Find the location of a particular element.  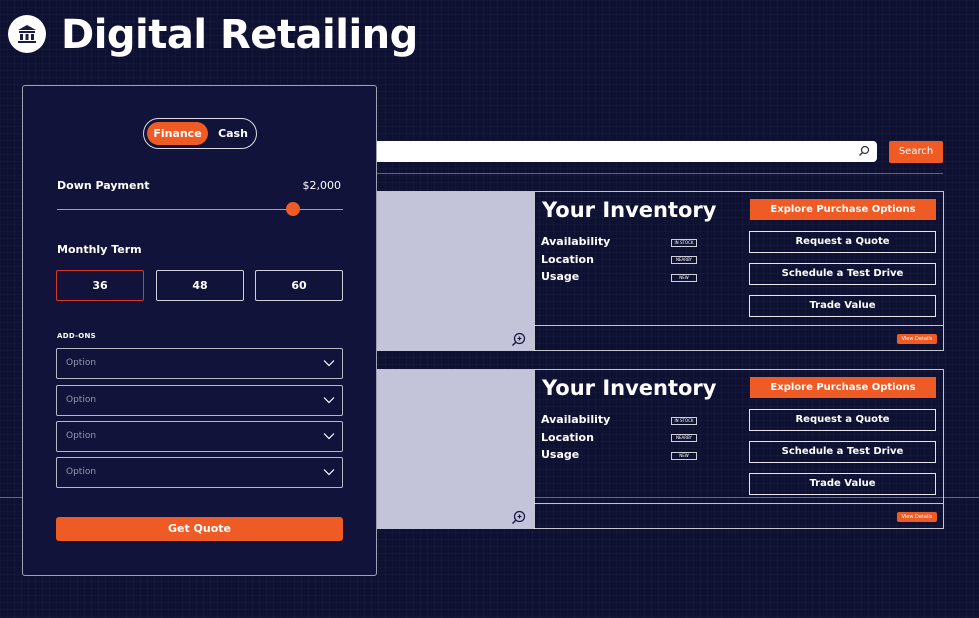

payment-type-toggle: Finance Cash is located at coordinates (200, 133).